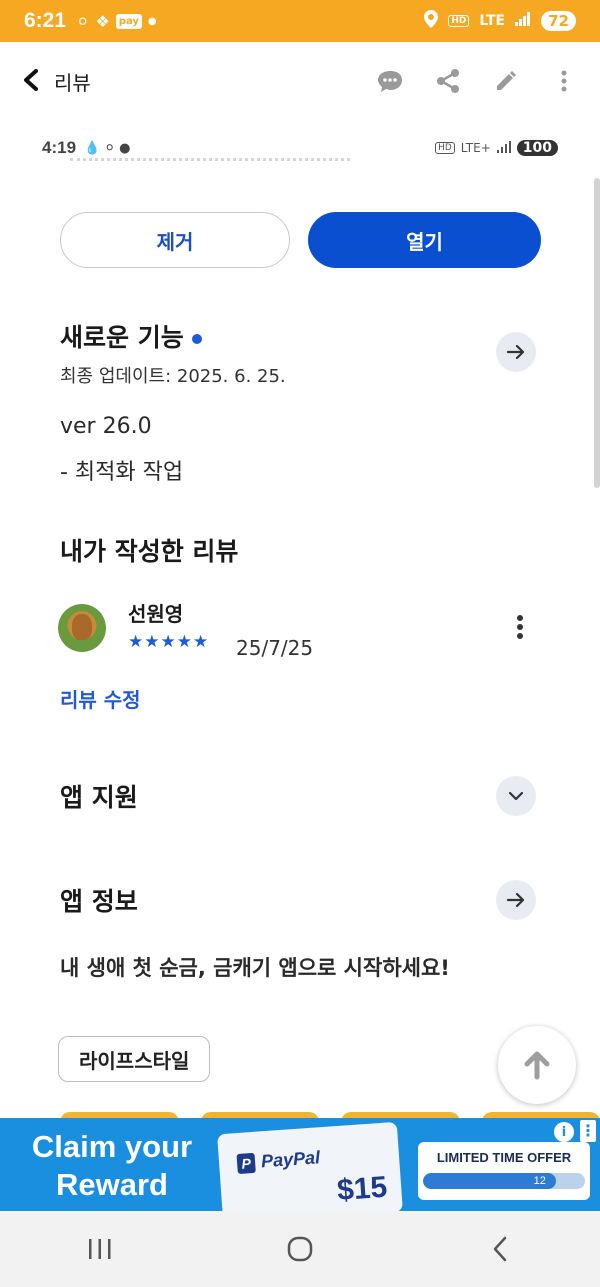 The height and width of the screenshot is (1287, 600). I want to click on home-icon, so click(300, 1249).